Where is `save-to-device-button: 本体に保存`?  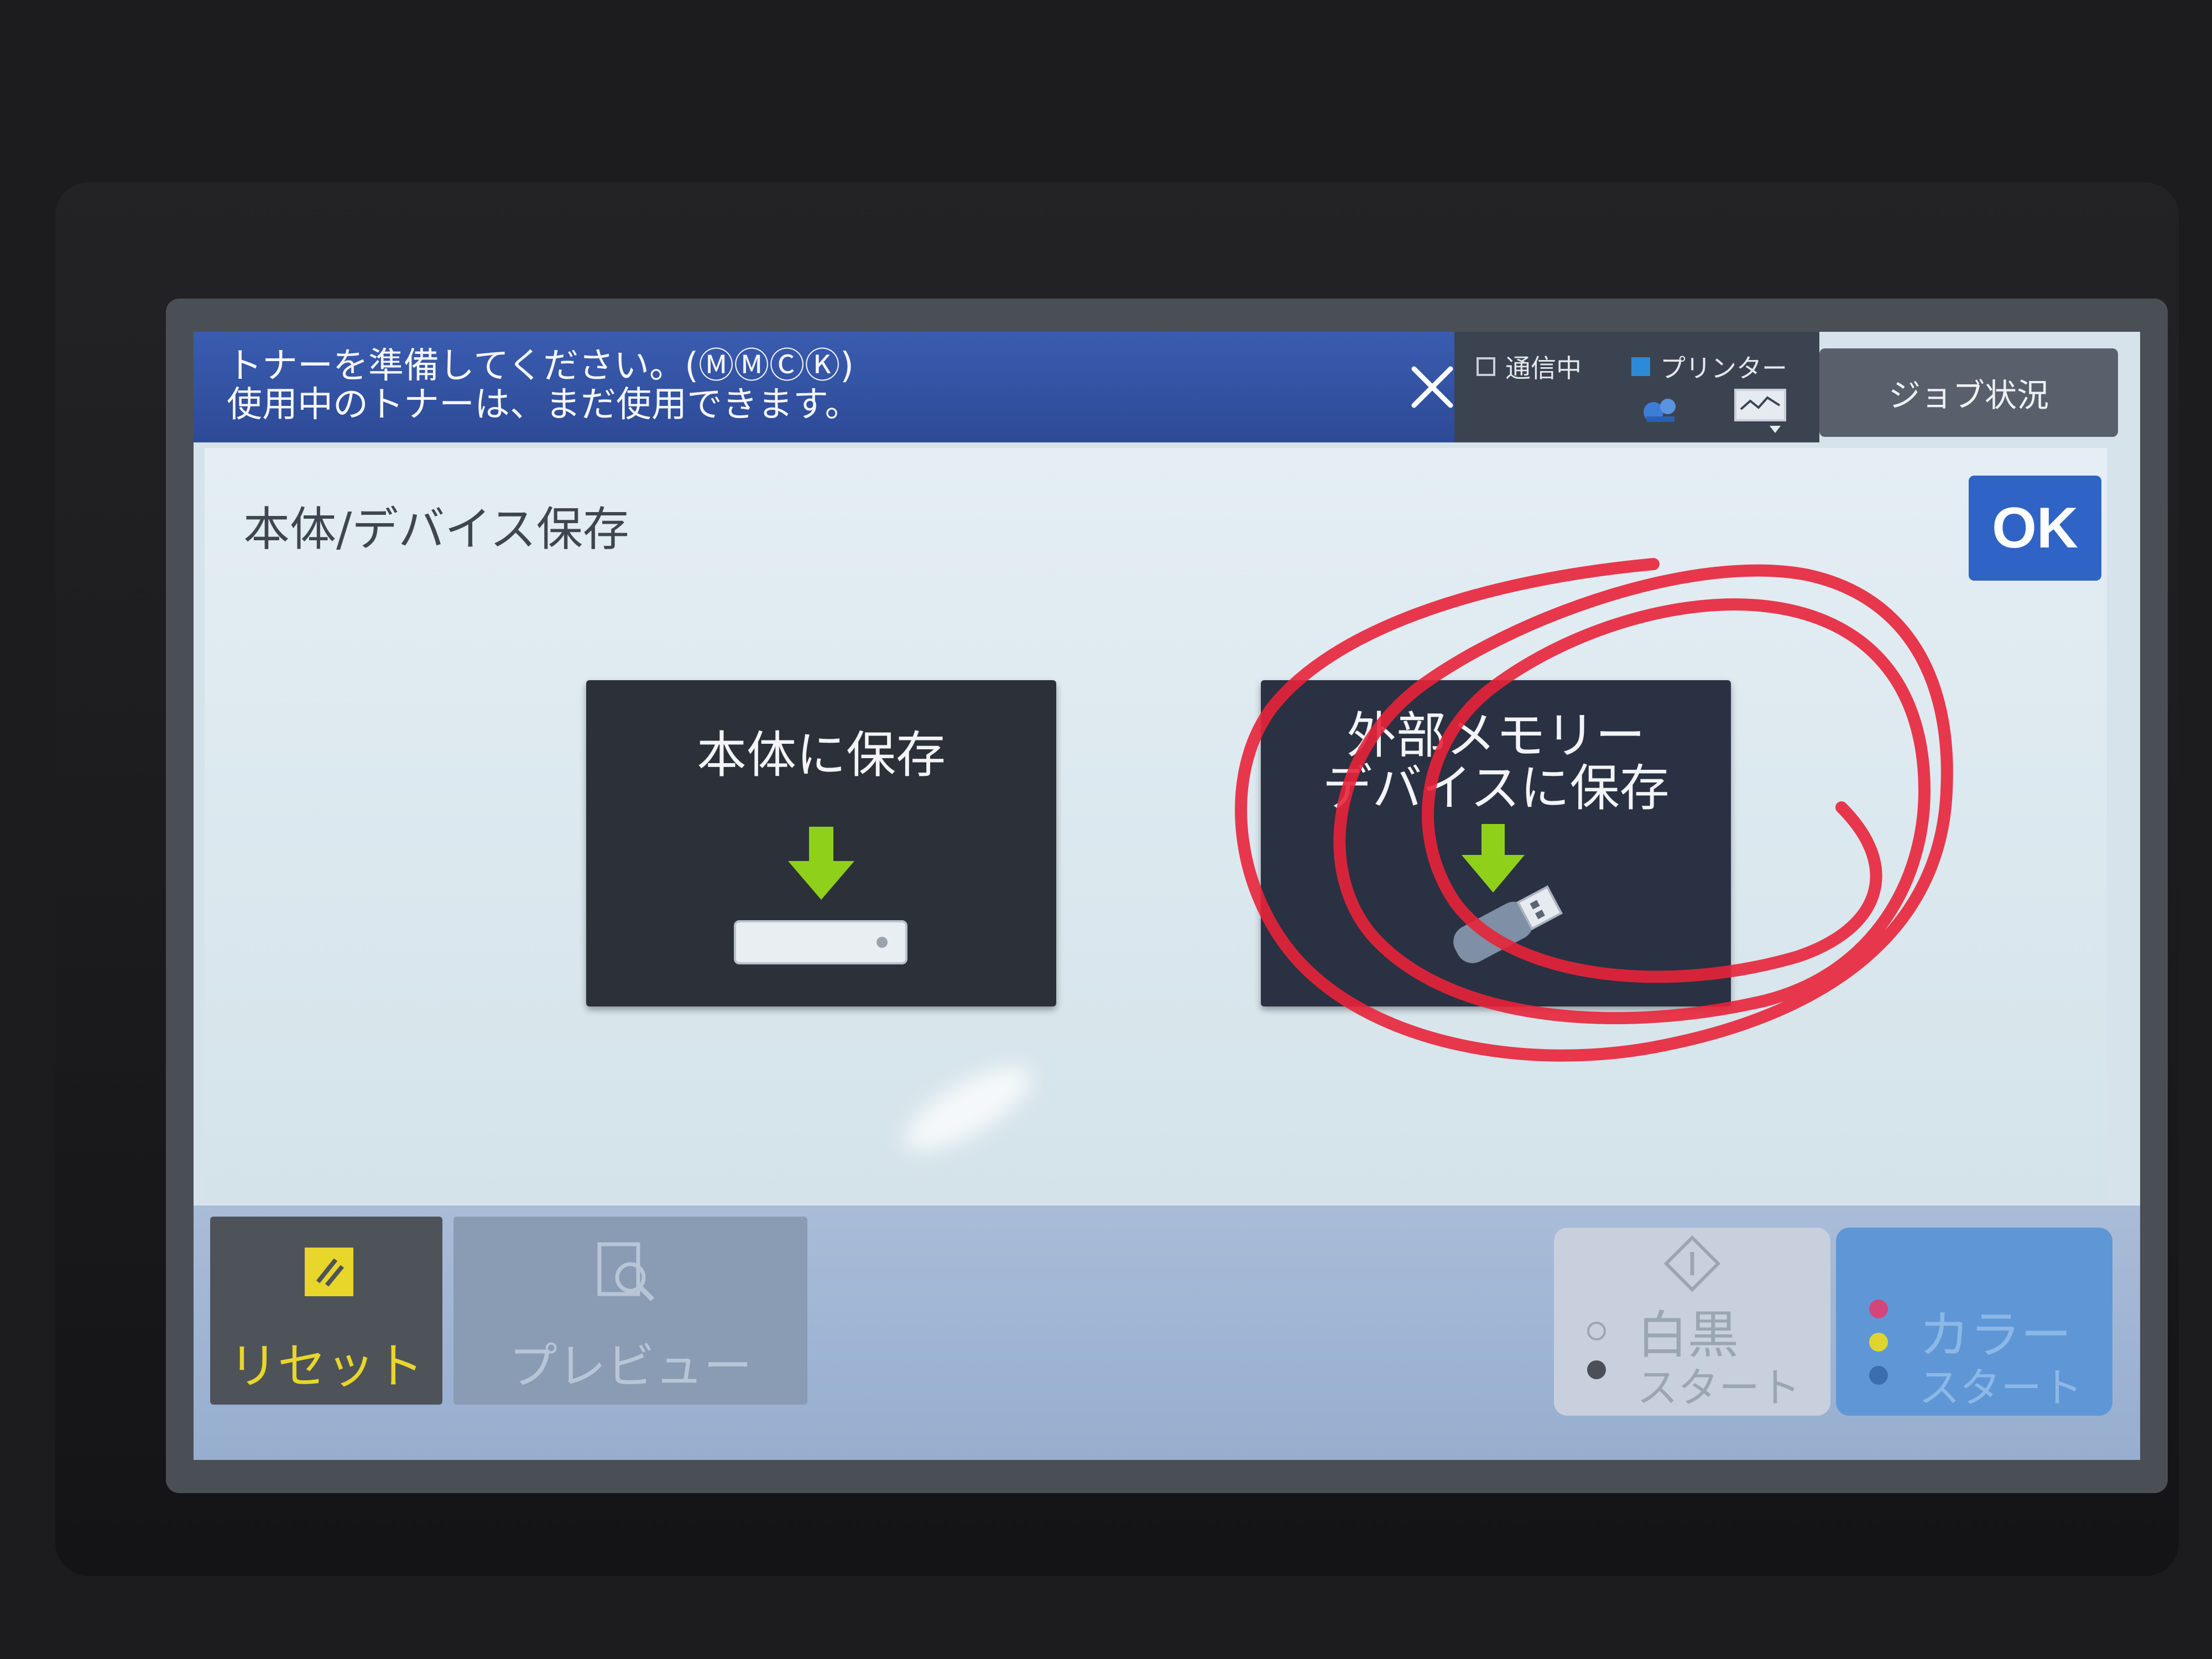 save-to-device-button: 本体に保存 is located at coordinates (821, 843).